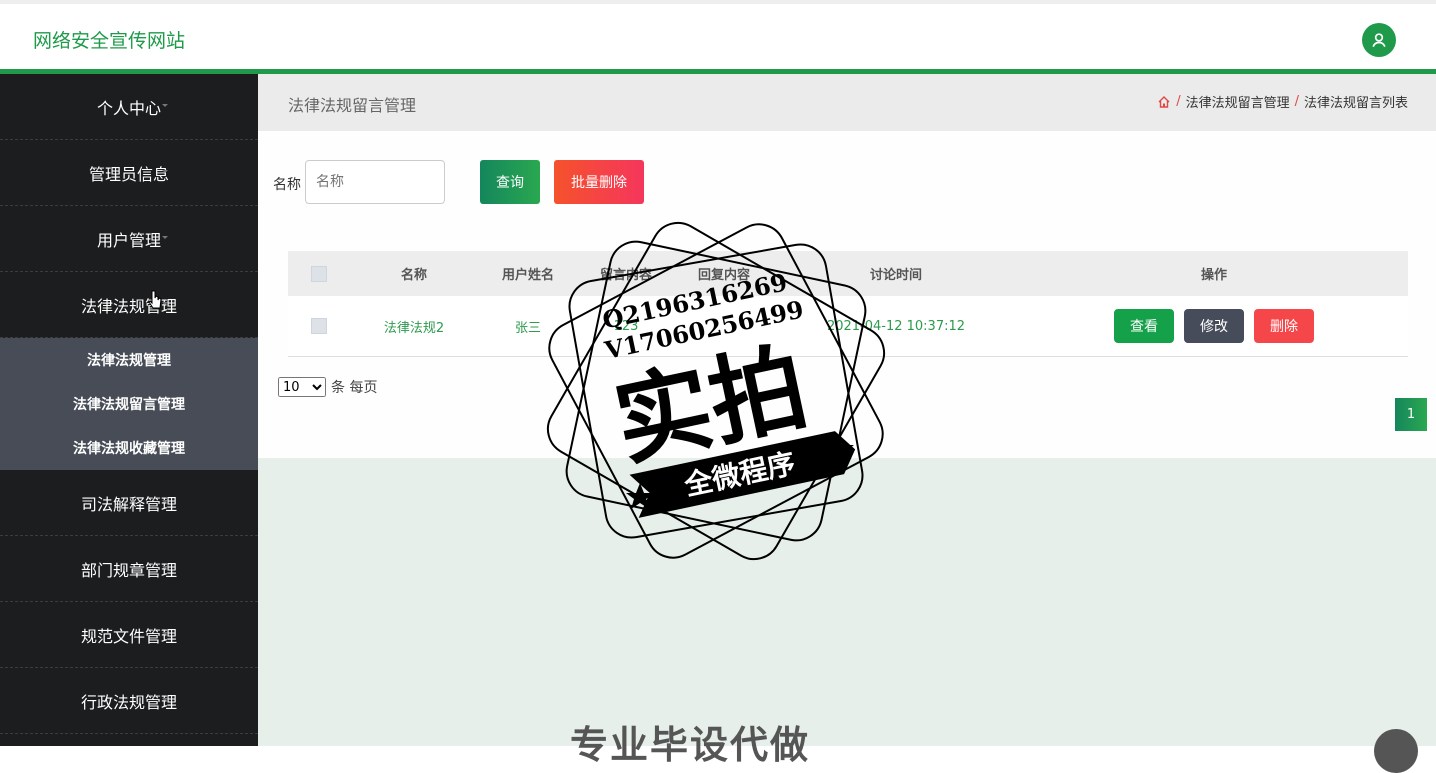  Describe the element at coordinates (1214, 326) in the screenshot. I see `edit-button: 修改` at that location.